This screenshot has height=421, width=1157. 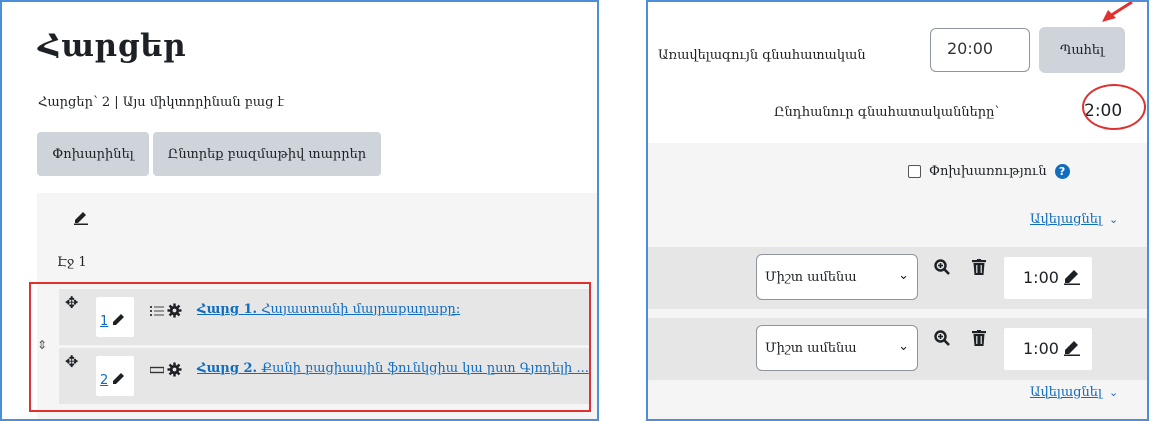 I want to click on questions-summary: Հարցեր՝ 2 | Այս միկտորինան բաց է, so click(x=161, y=102).